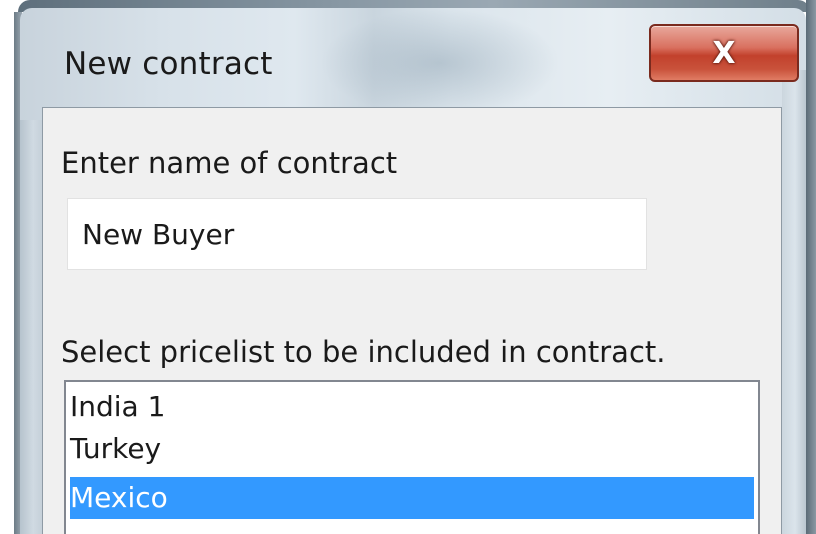  Describe the element at coordinates (117, 407) in the screenshot. I see `list-item-india-1: India 1` at that location.